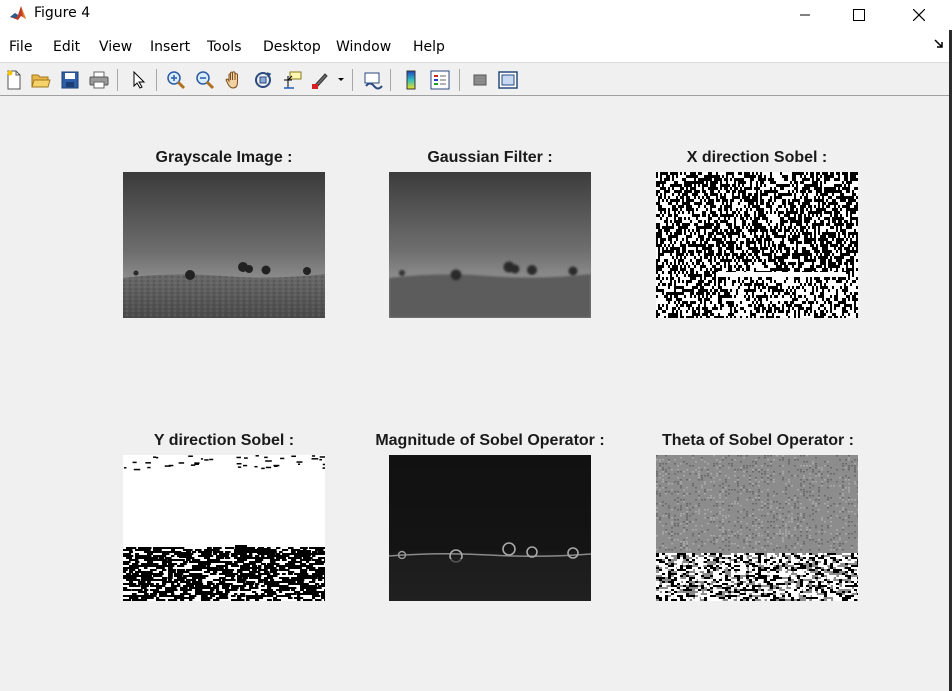 Image resolution: width=952 pixels, height=691 pixels. Describe the element at coordinates (490, 245) in the screenshot. I see `gaussian-filter-image` at that location.